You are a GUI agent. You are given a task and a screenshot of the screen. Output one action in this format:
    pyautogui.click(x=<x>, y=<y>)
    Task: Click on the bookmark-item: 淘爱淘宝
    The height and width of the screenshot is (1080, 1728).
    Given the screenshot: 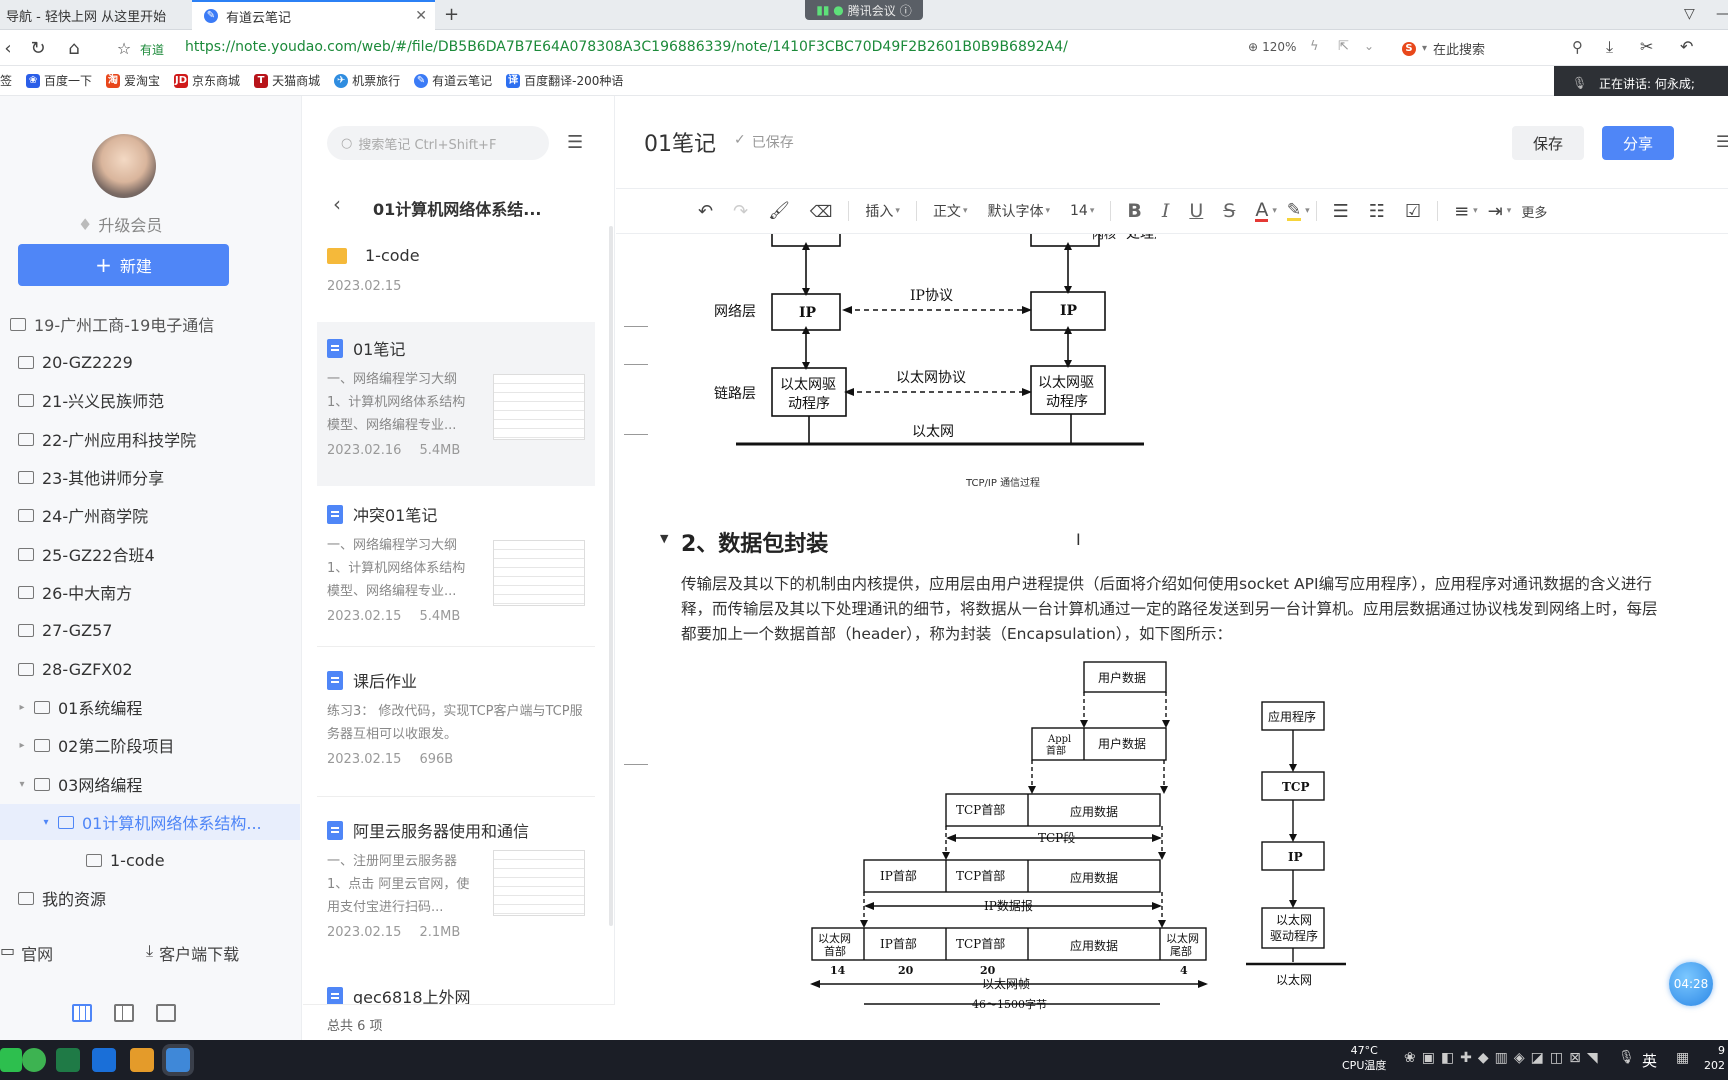 What is the action you would take?
    pyautogui.click(x=133, y=80)
    